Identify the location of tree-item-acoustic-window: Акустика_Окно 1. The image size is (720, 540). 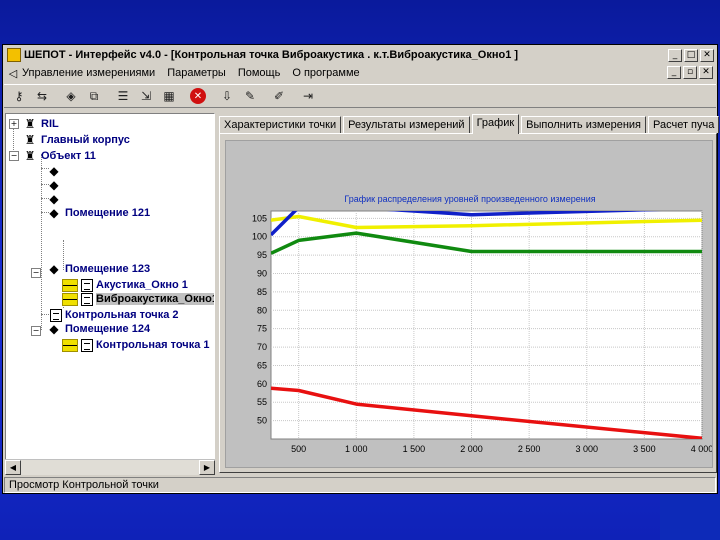
(125, 285).